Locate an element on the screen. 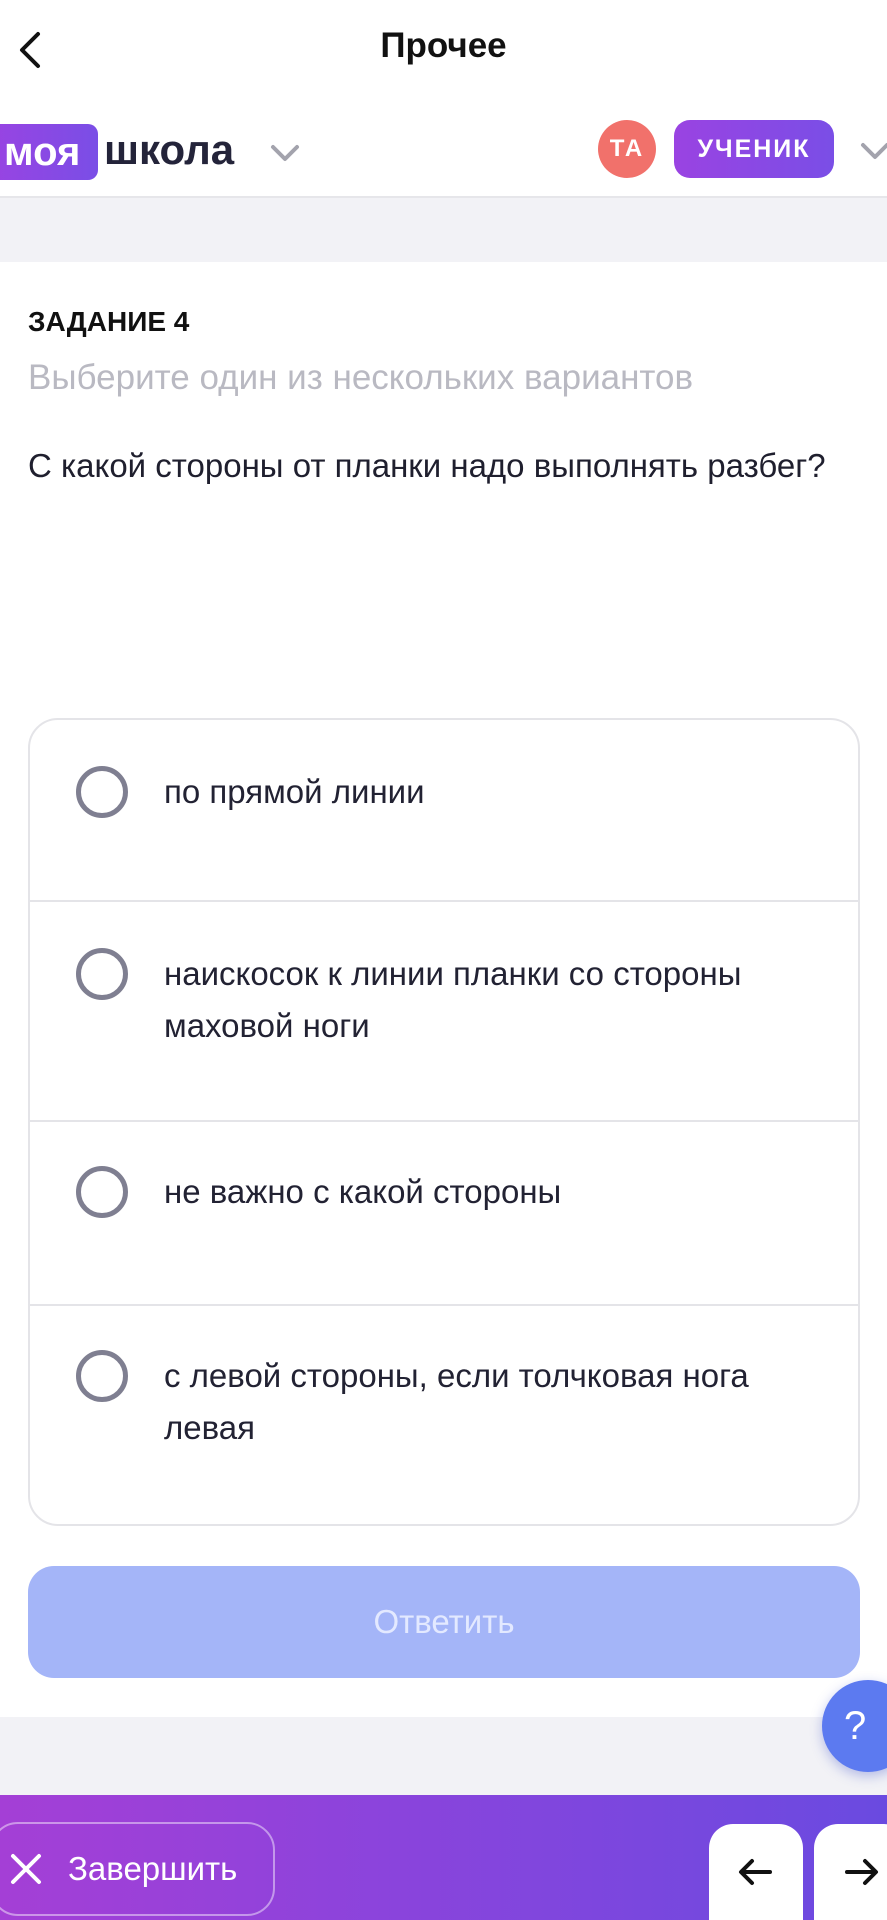  page-title: Прочее is located at coordinates (443, 45).